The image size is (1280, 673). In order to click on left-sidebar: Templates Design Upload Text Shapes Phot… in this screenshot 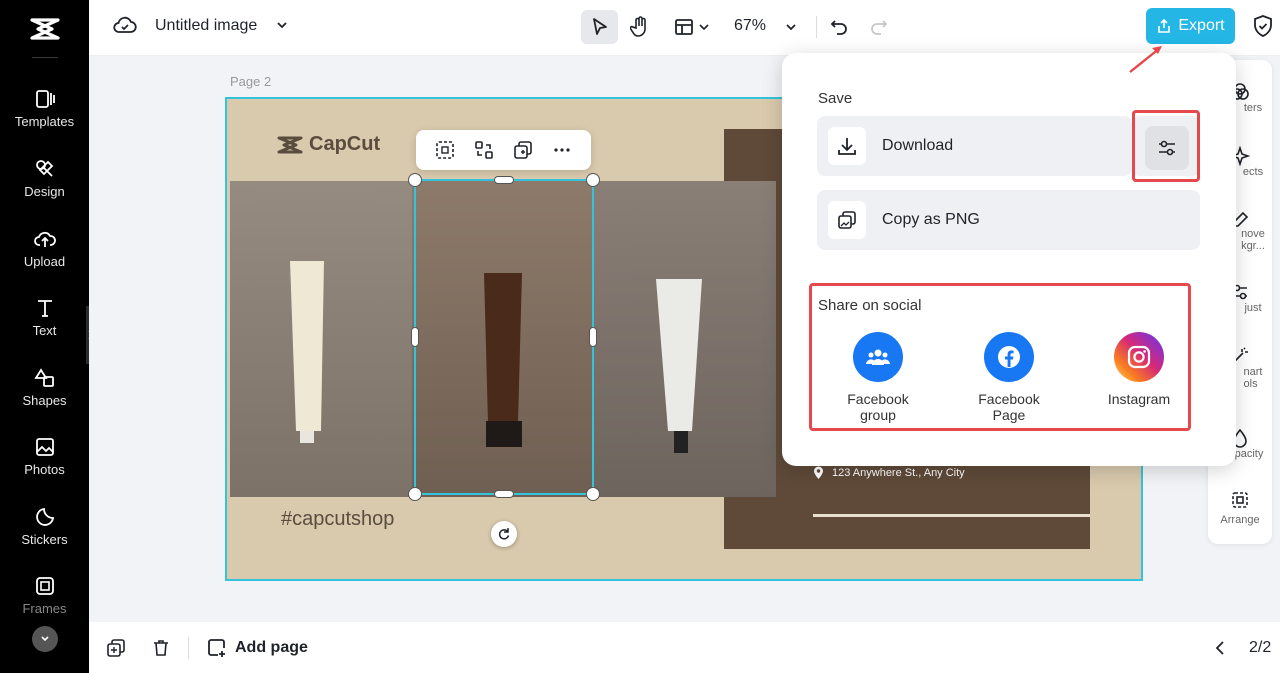, I will do `click(44, 336)`.